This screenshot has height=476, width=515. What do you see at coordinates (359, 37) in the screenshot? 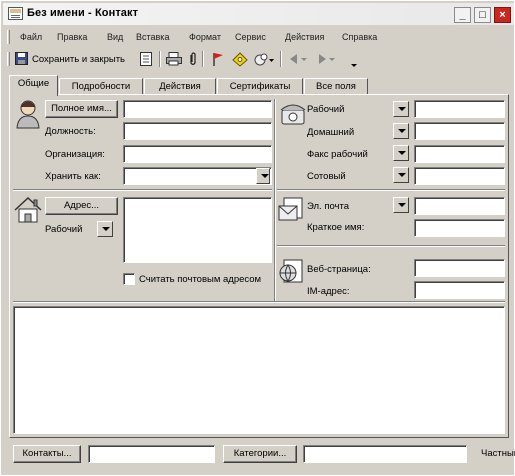
I see `menu-help: Справка` at bounding box center [359, 37].